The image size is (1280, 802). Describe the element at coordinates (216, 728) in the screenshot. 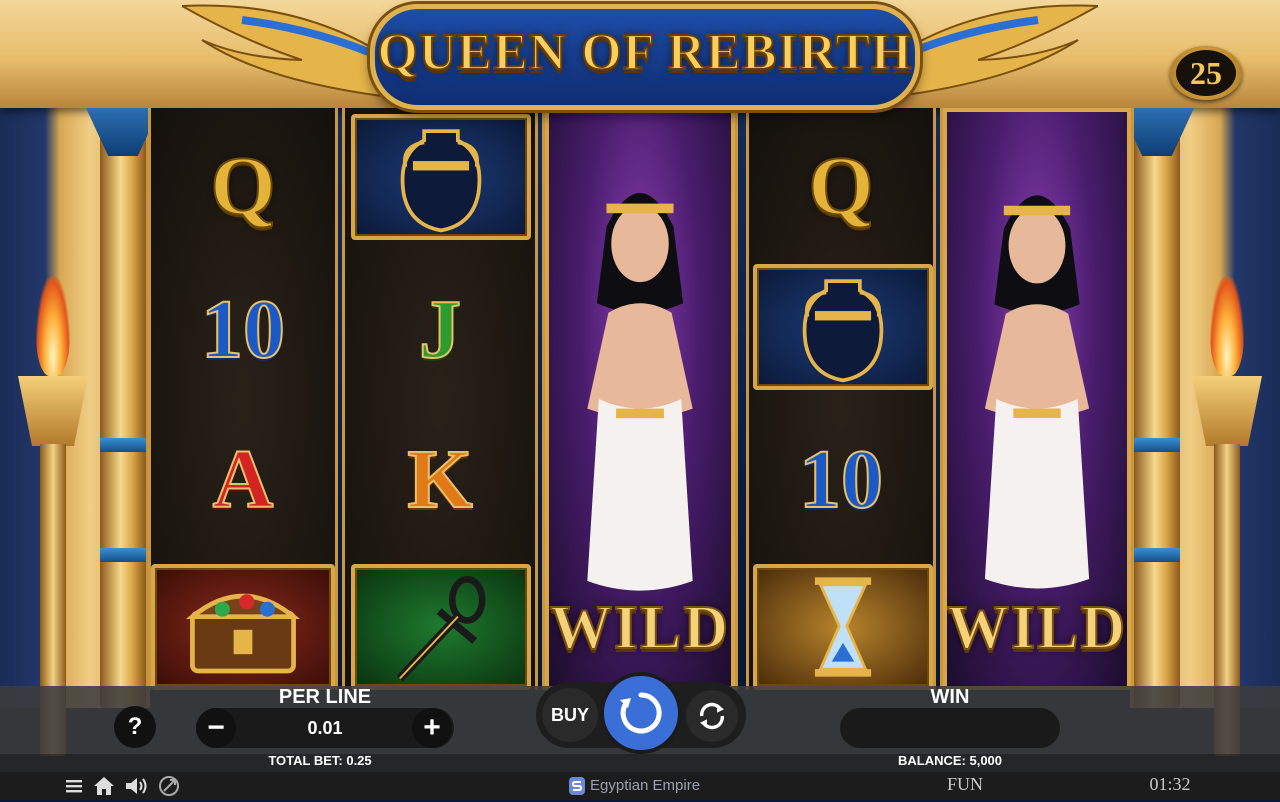

I see `decrease-bet-button: −` at that location.